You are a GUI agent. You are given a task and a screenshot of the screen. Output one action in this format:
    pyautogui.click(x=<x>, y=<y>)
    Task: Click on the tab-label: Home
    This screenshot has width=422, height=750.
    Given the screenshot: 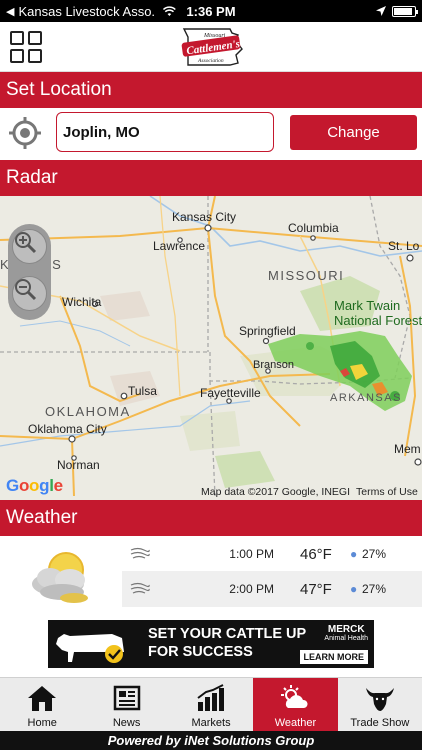 What is the action you would take?
    pyautogui.click(x=42, y=723)
    